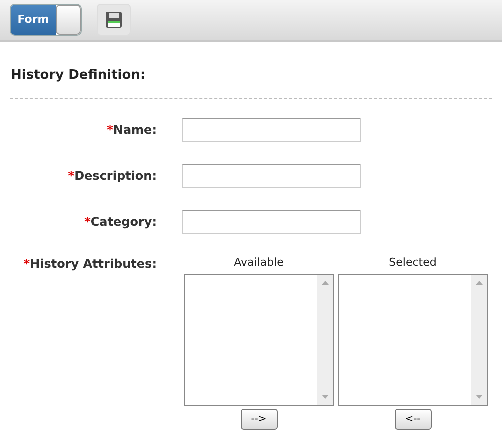 The height and width of the screenshot is (434, 502). I want to click on save-icon, so click(114, 20).